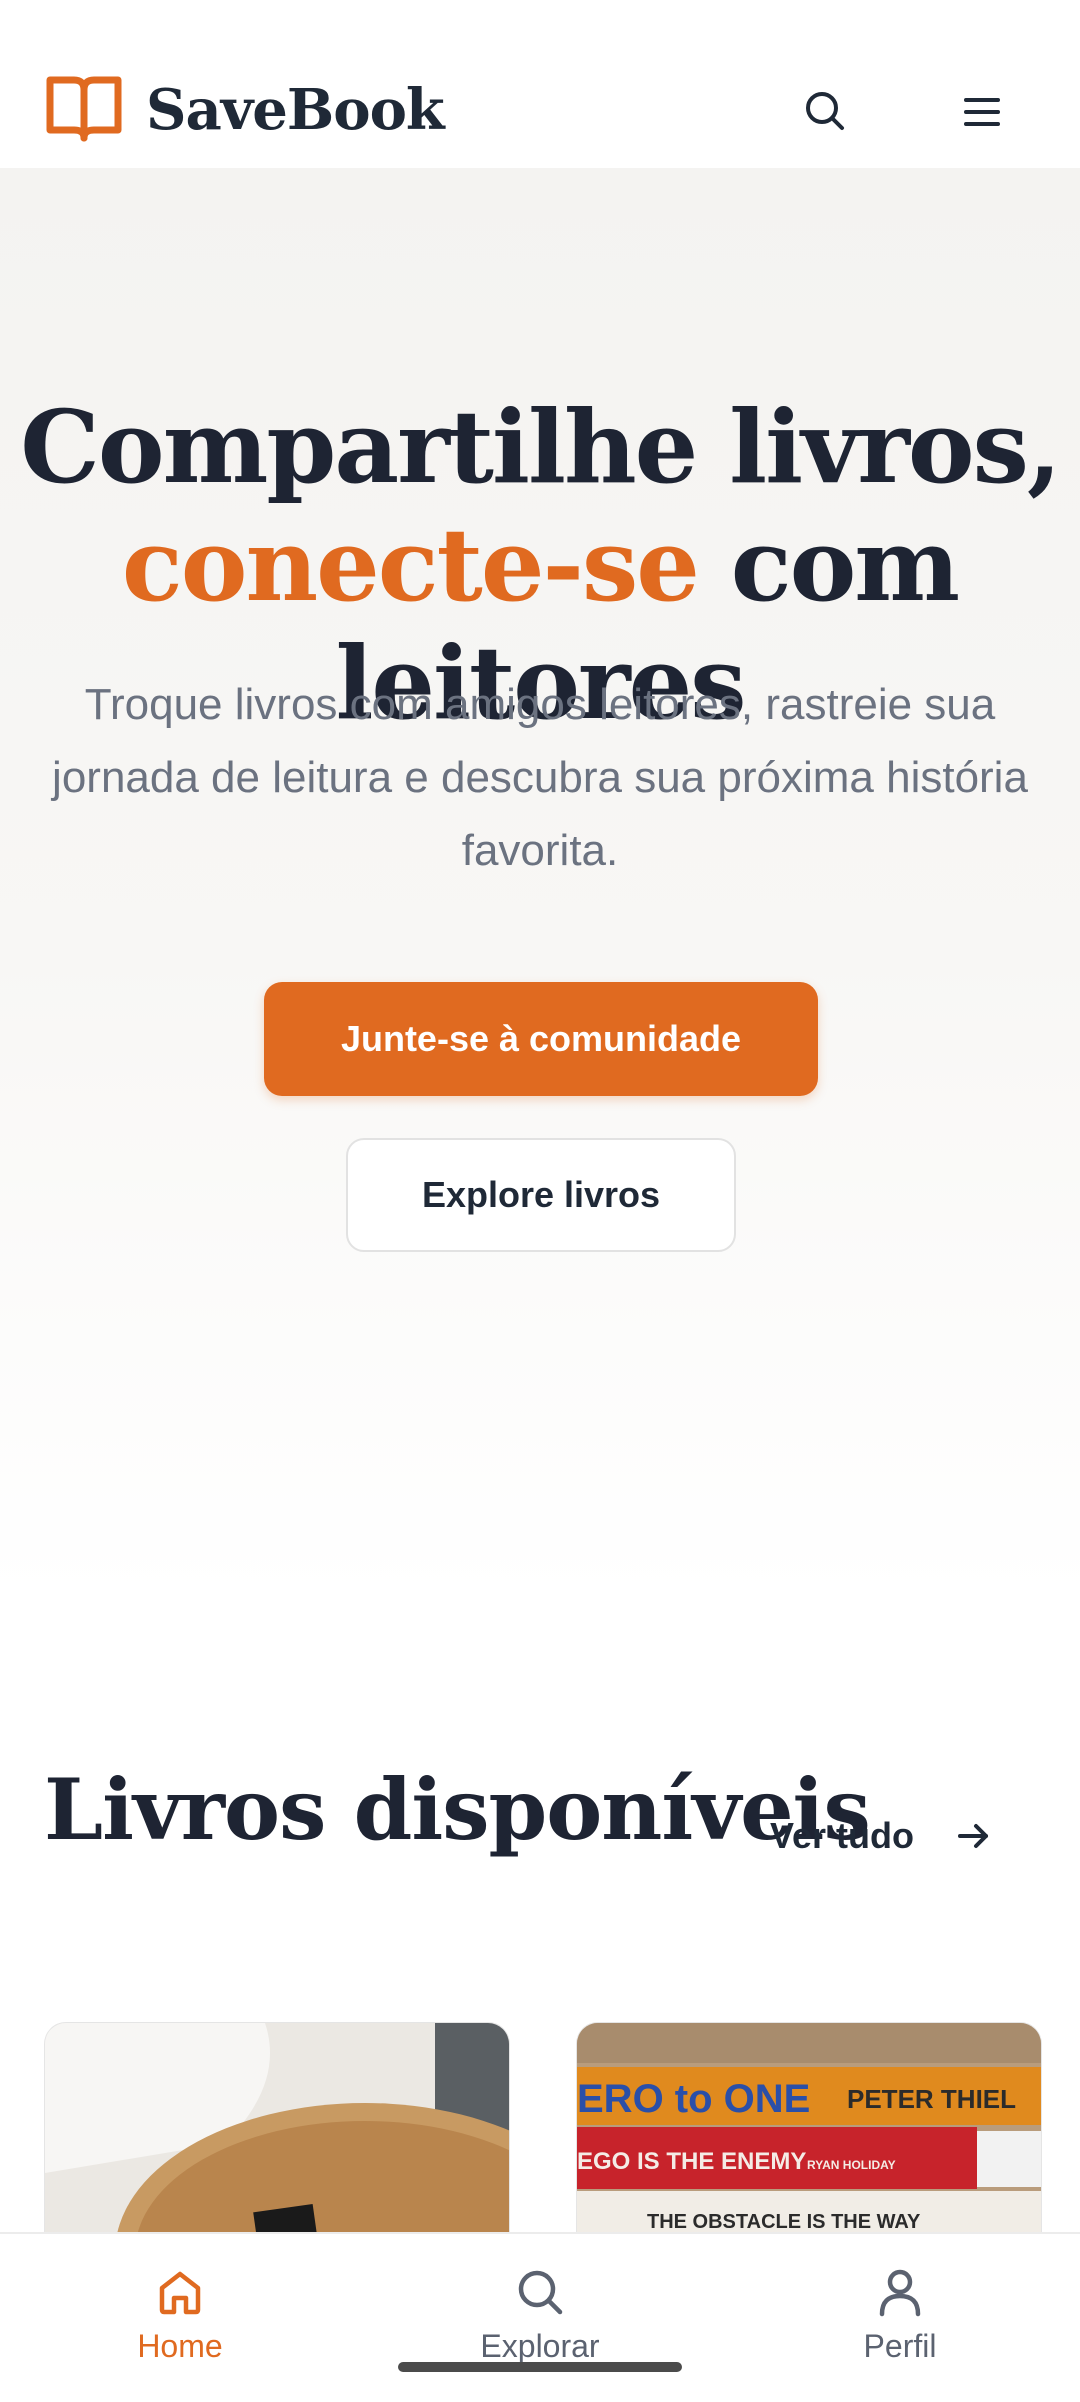 Image resolution: width=1080 pixels, height=2402 pixels. What do you see at coordinates (900, 2346) in the screenshot?
I see `nav-label-profile: Perfil` at bounding box center [900, 2346].